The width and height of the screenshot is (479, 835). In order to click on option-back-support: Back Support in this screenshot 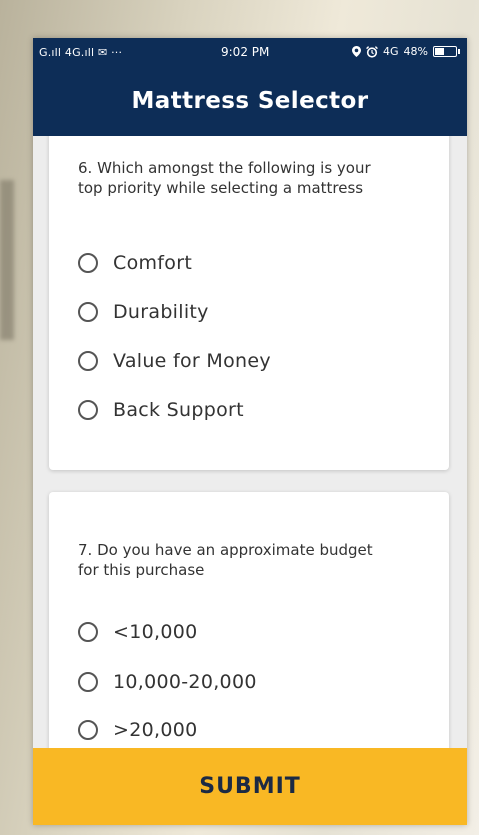, I will do `click(161, 410)`.